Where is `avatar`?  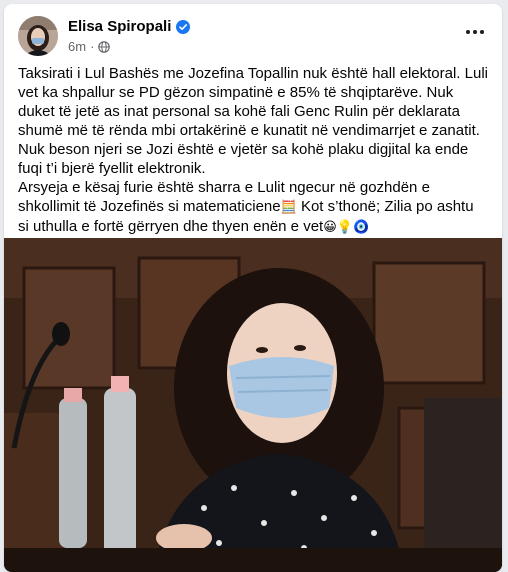 avatar is located at coordinates (38, 36).